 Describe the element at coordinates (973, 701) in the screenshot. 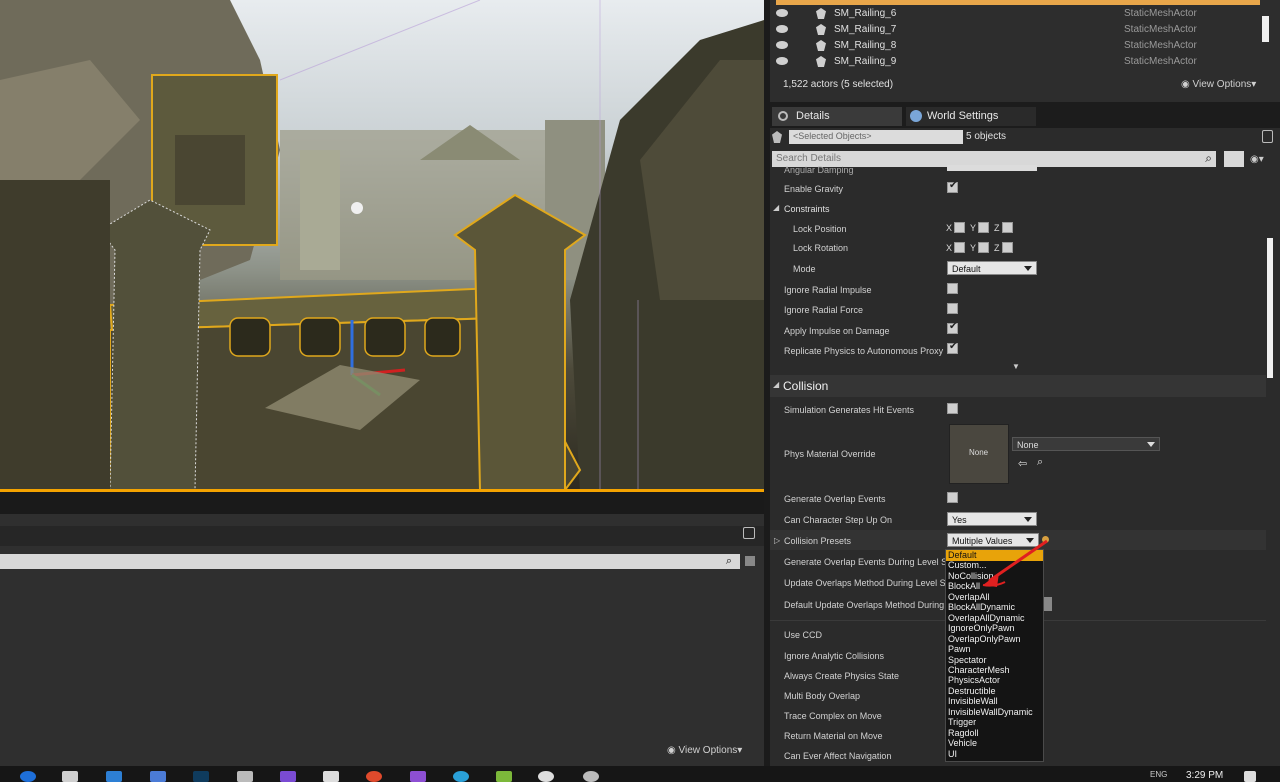

I see `dropdown-option: InvisibleWall` at that location.